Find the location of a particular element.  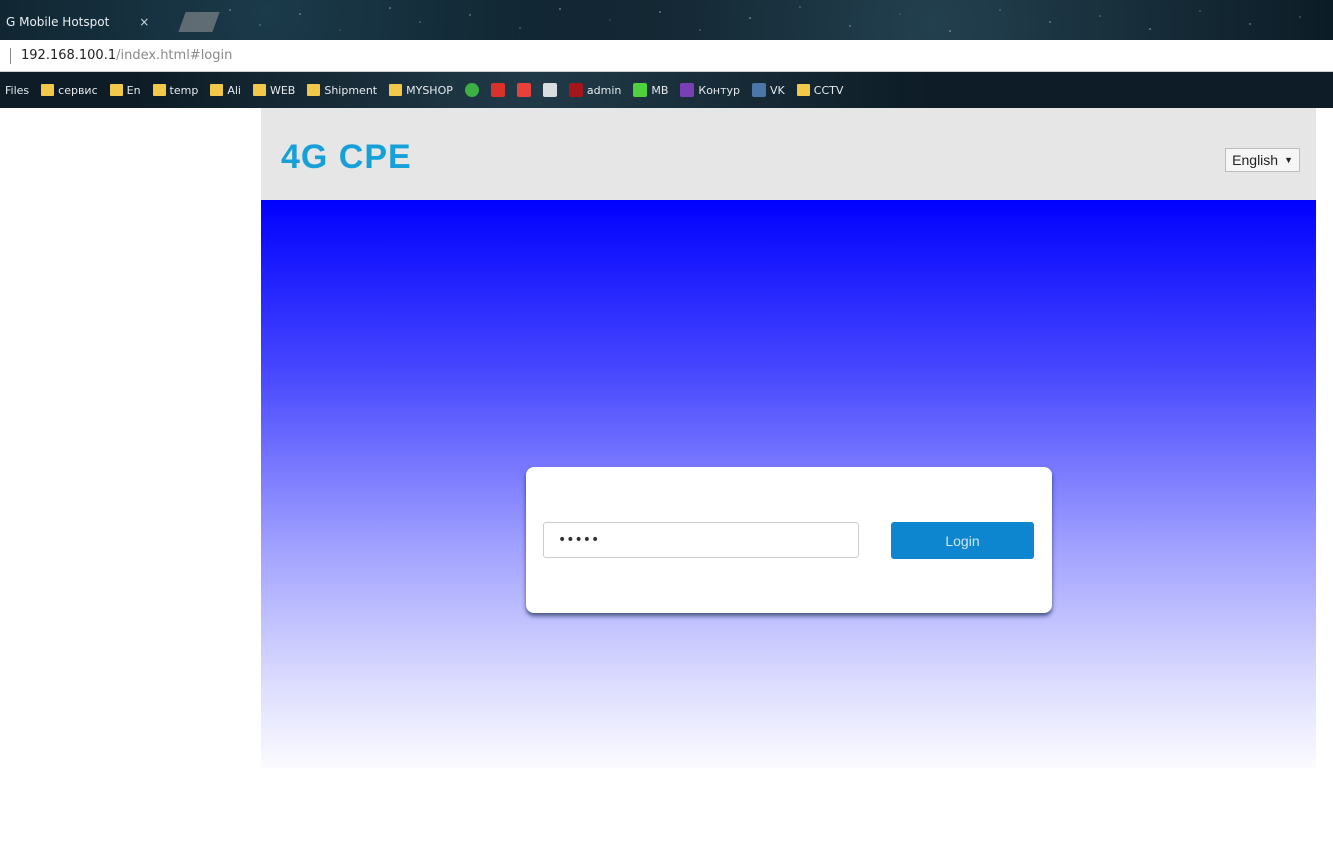

bookmark-label: сервис is located at coordinates (78, 90).